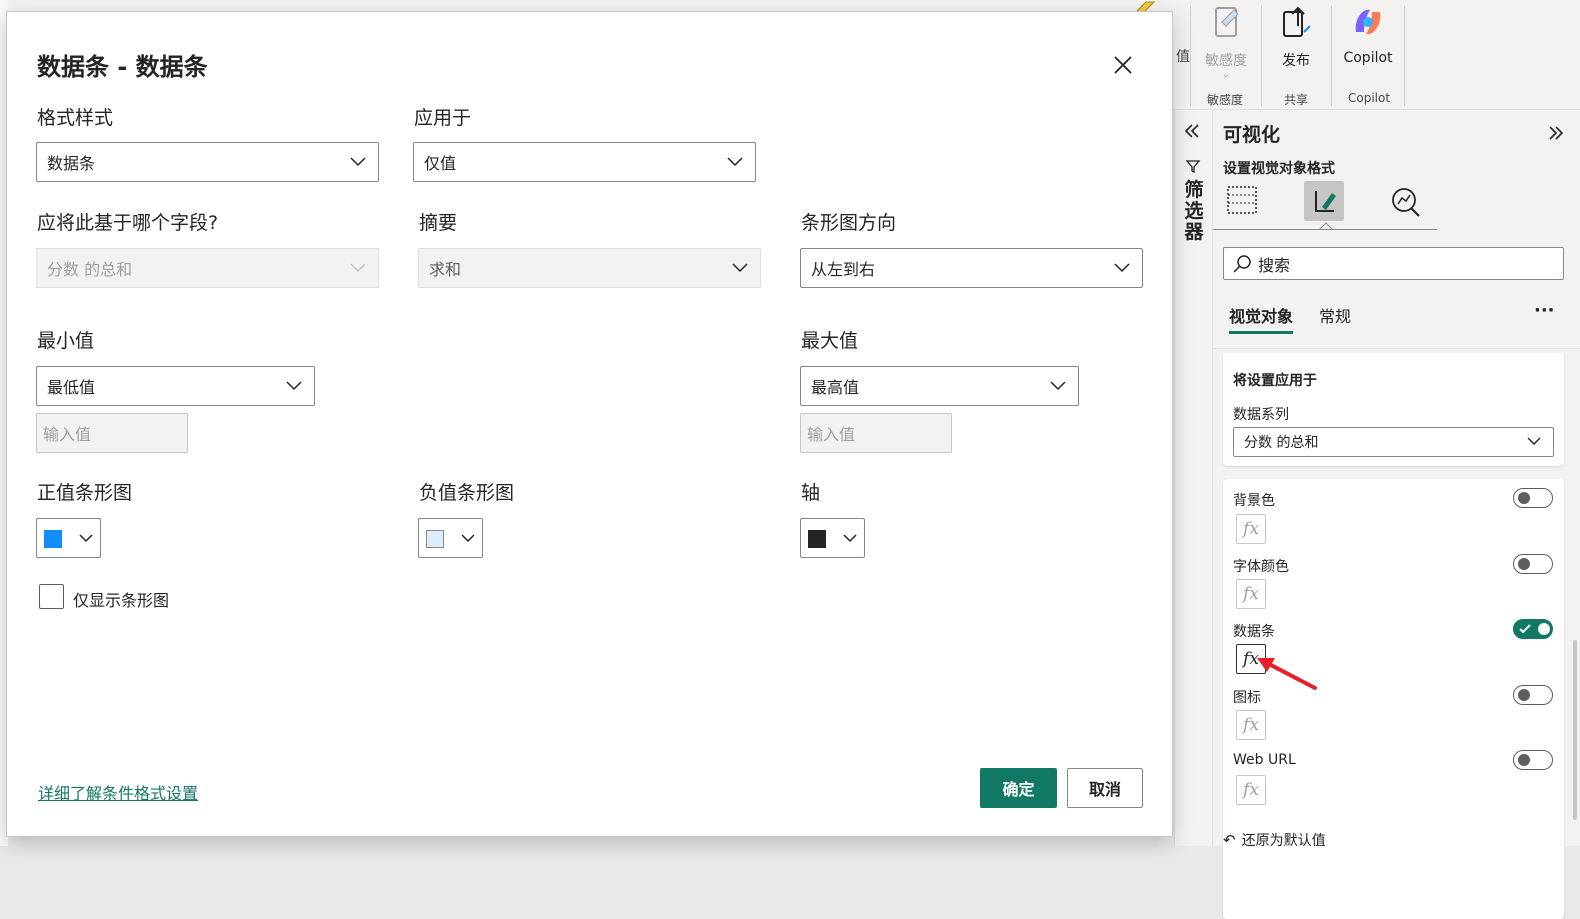 The height and width of the screenshot is (919, 1580). What do you see at coordinates (1525, 629) in the screenshot?
I see `check-icon` at bounding box center [1525, 629].